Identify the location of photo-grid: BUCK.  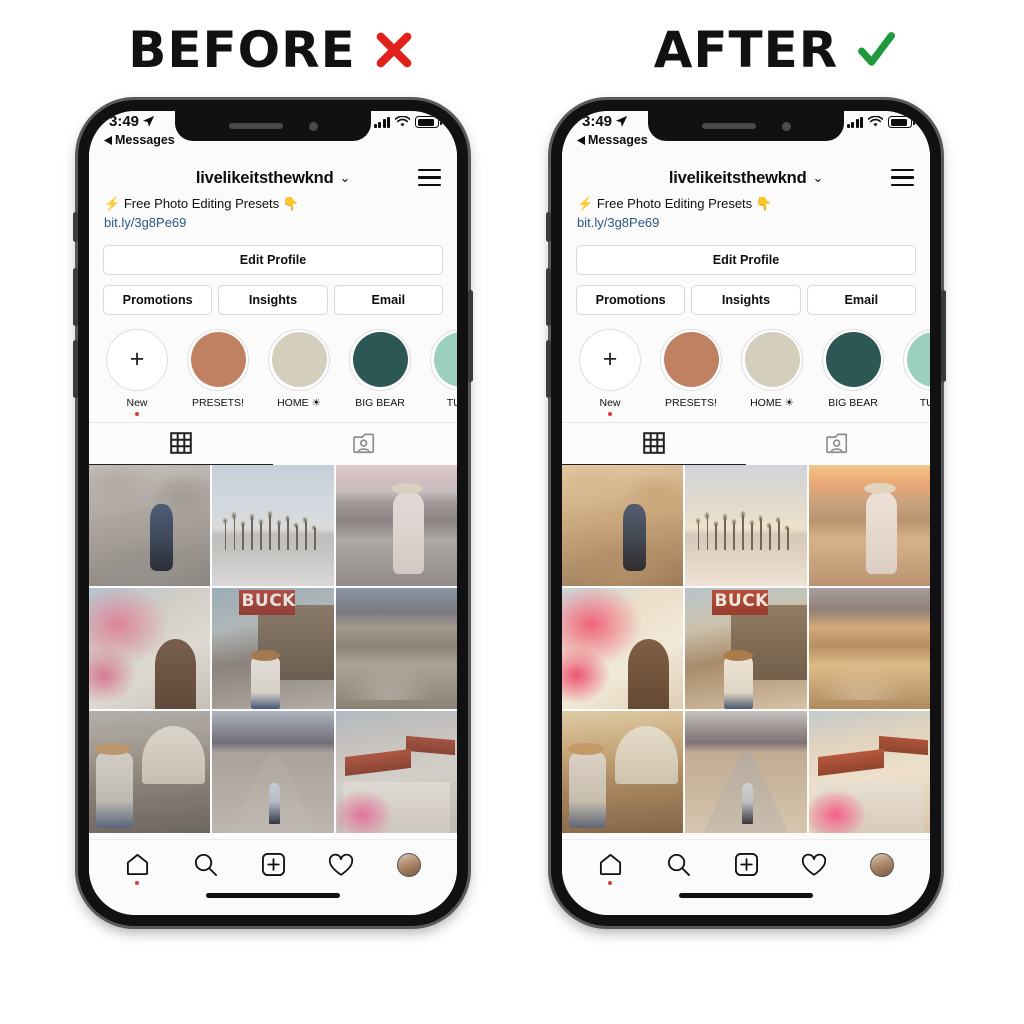
(746, 651).